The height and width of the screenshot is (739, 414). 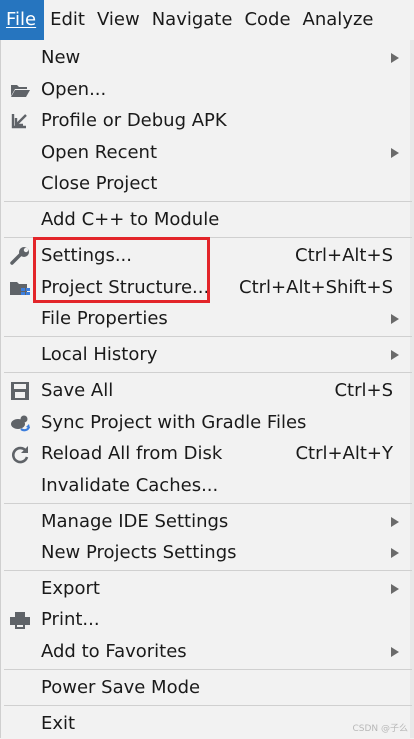 I want to click on menu-view: View, so click(x=118, y=20).